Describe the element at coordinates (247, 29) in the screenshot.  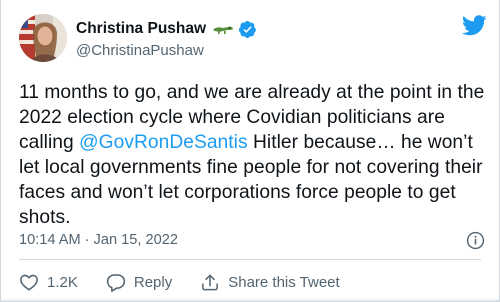
I see `verified-badge-icon` at that location.